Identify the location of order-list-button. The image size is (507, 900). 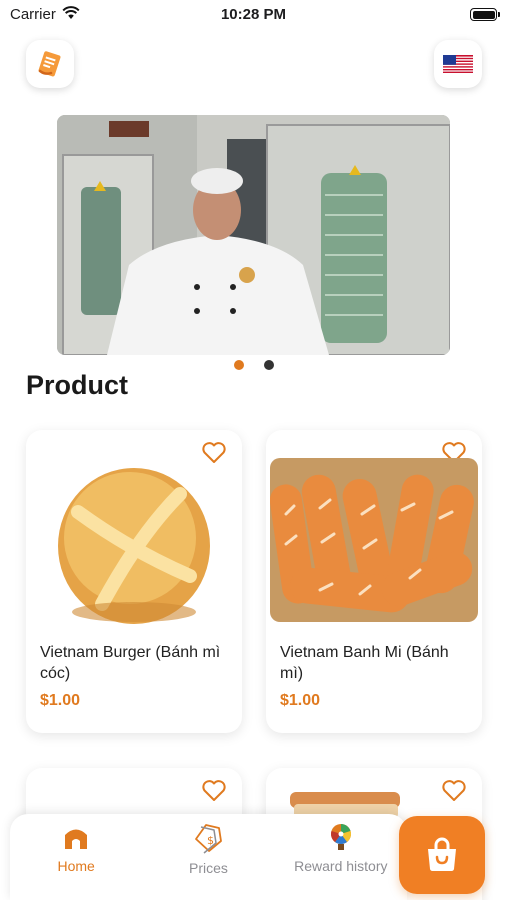
(50, 64).